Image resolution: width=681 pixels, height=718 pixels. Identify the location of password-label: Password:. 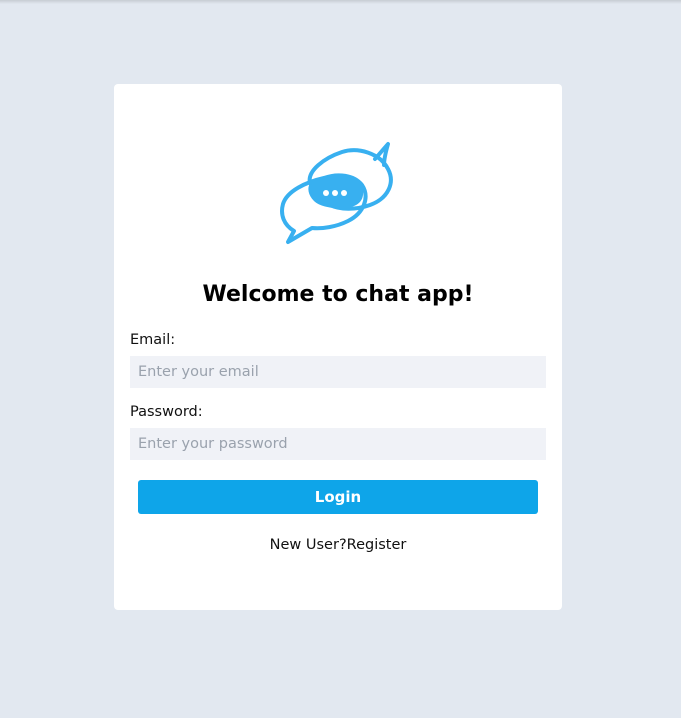
(166, 412).